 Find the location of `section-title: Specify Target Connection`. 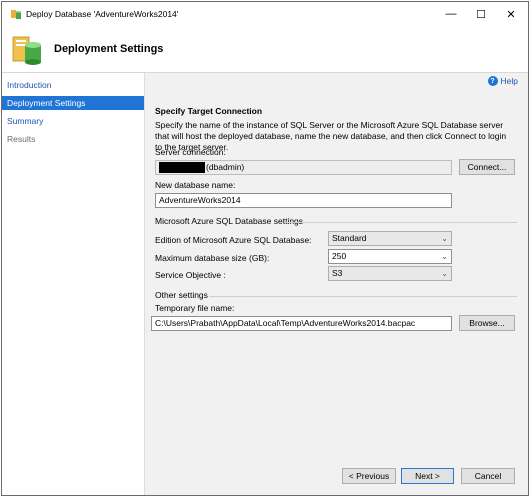

section-title: Specify Target Connection is located at coordinates (209, 111).